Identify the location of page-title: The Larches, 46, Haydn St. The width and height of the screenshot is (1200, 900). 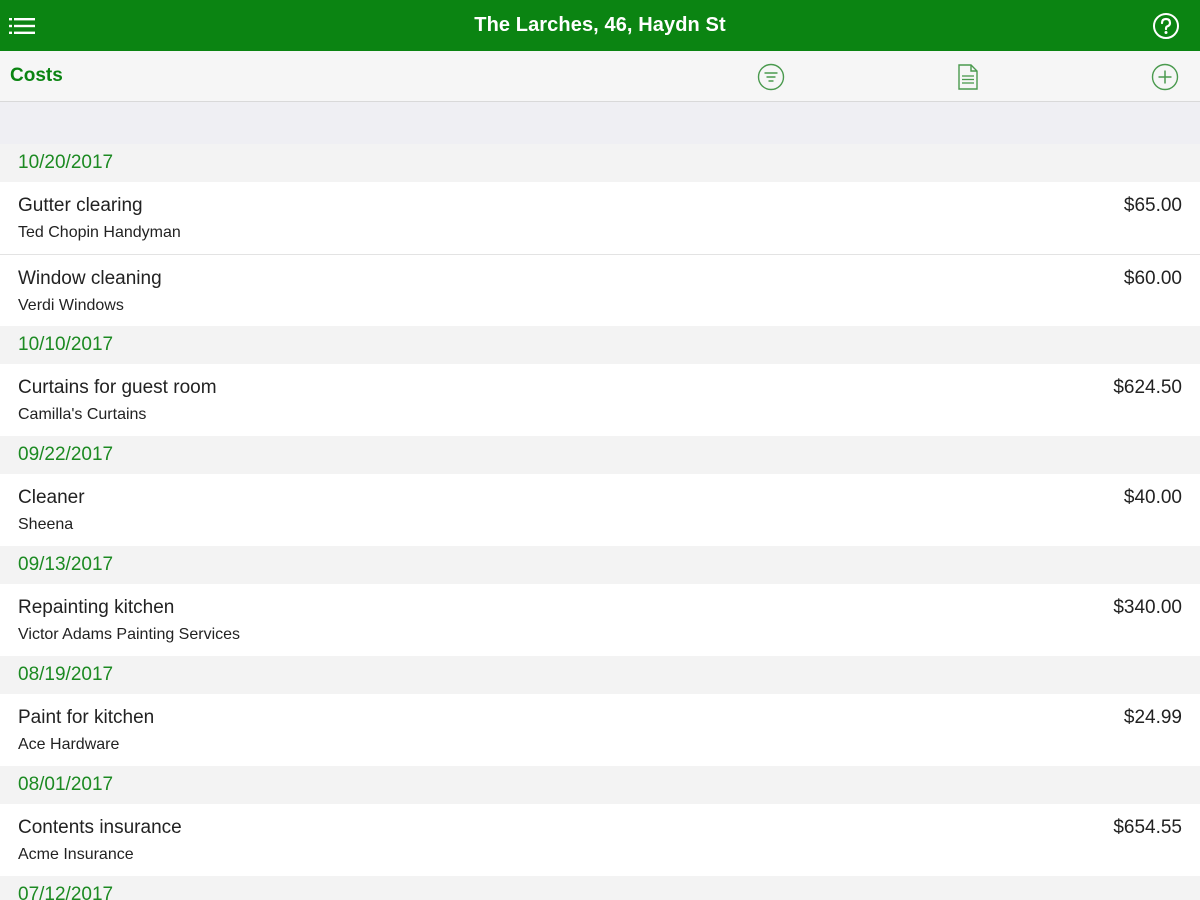
(600, 25).